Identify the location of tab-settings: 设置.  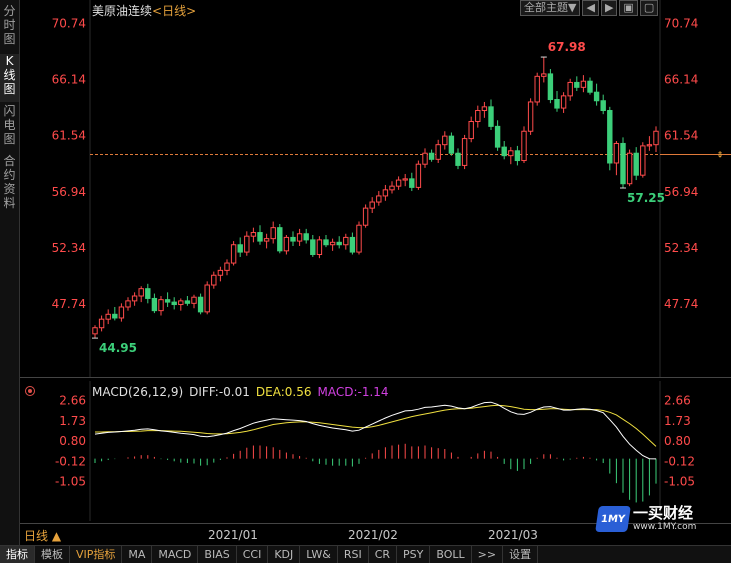
(521, 554).